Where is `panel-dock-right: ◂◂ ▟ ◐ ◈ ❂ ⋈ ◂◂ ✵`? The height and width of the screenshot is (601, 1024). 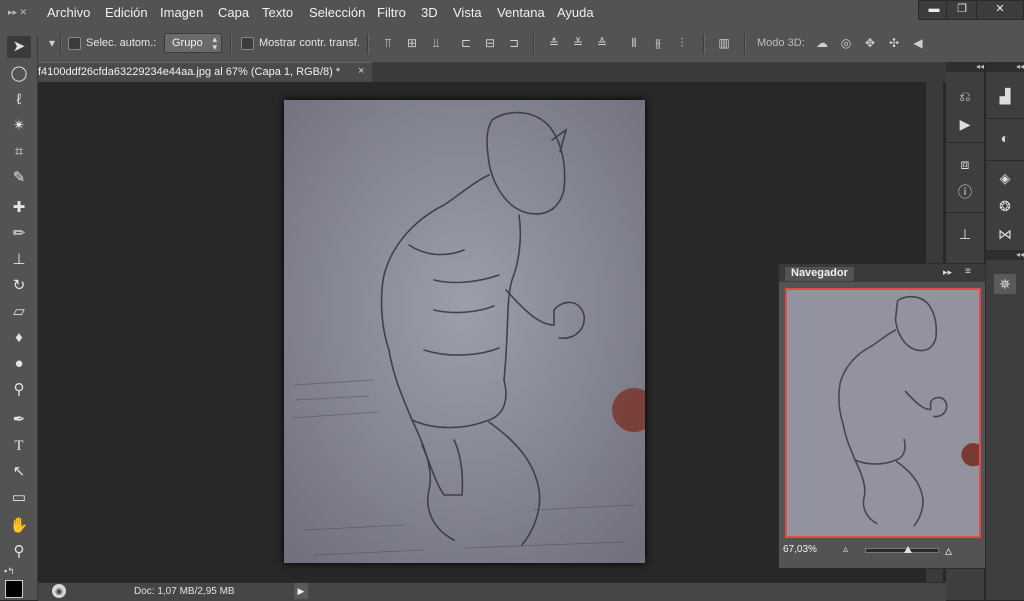 panel-dock-right: ◂◂ ▟ ◐ ◈ ❂ ⋈ ◂◂ ✵ is located at coordinates (1005, 331).